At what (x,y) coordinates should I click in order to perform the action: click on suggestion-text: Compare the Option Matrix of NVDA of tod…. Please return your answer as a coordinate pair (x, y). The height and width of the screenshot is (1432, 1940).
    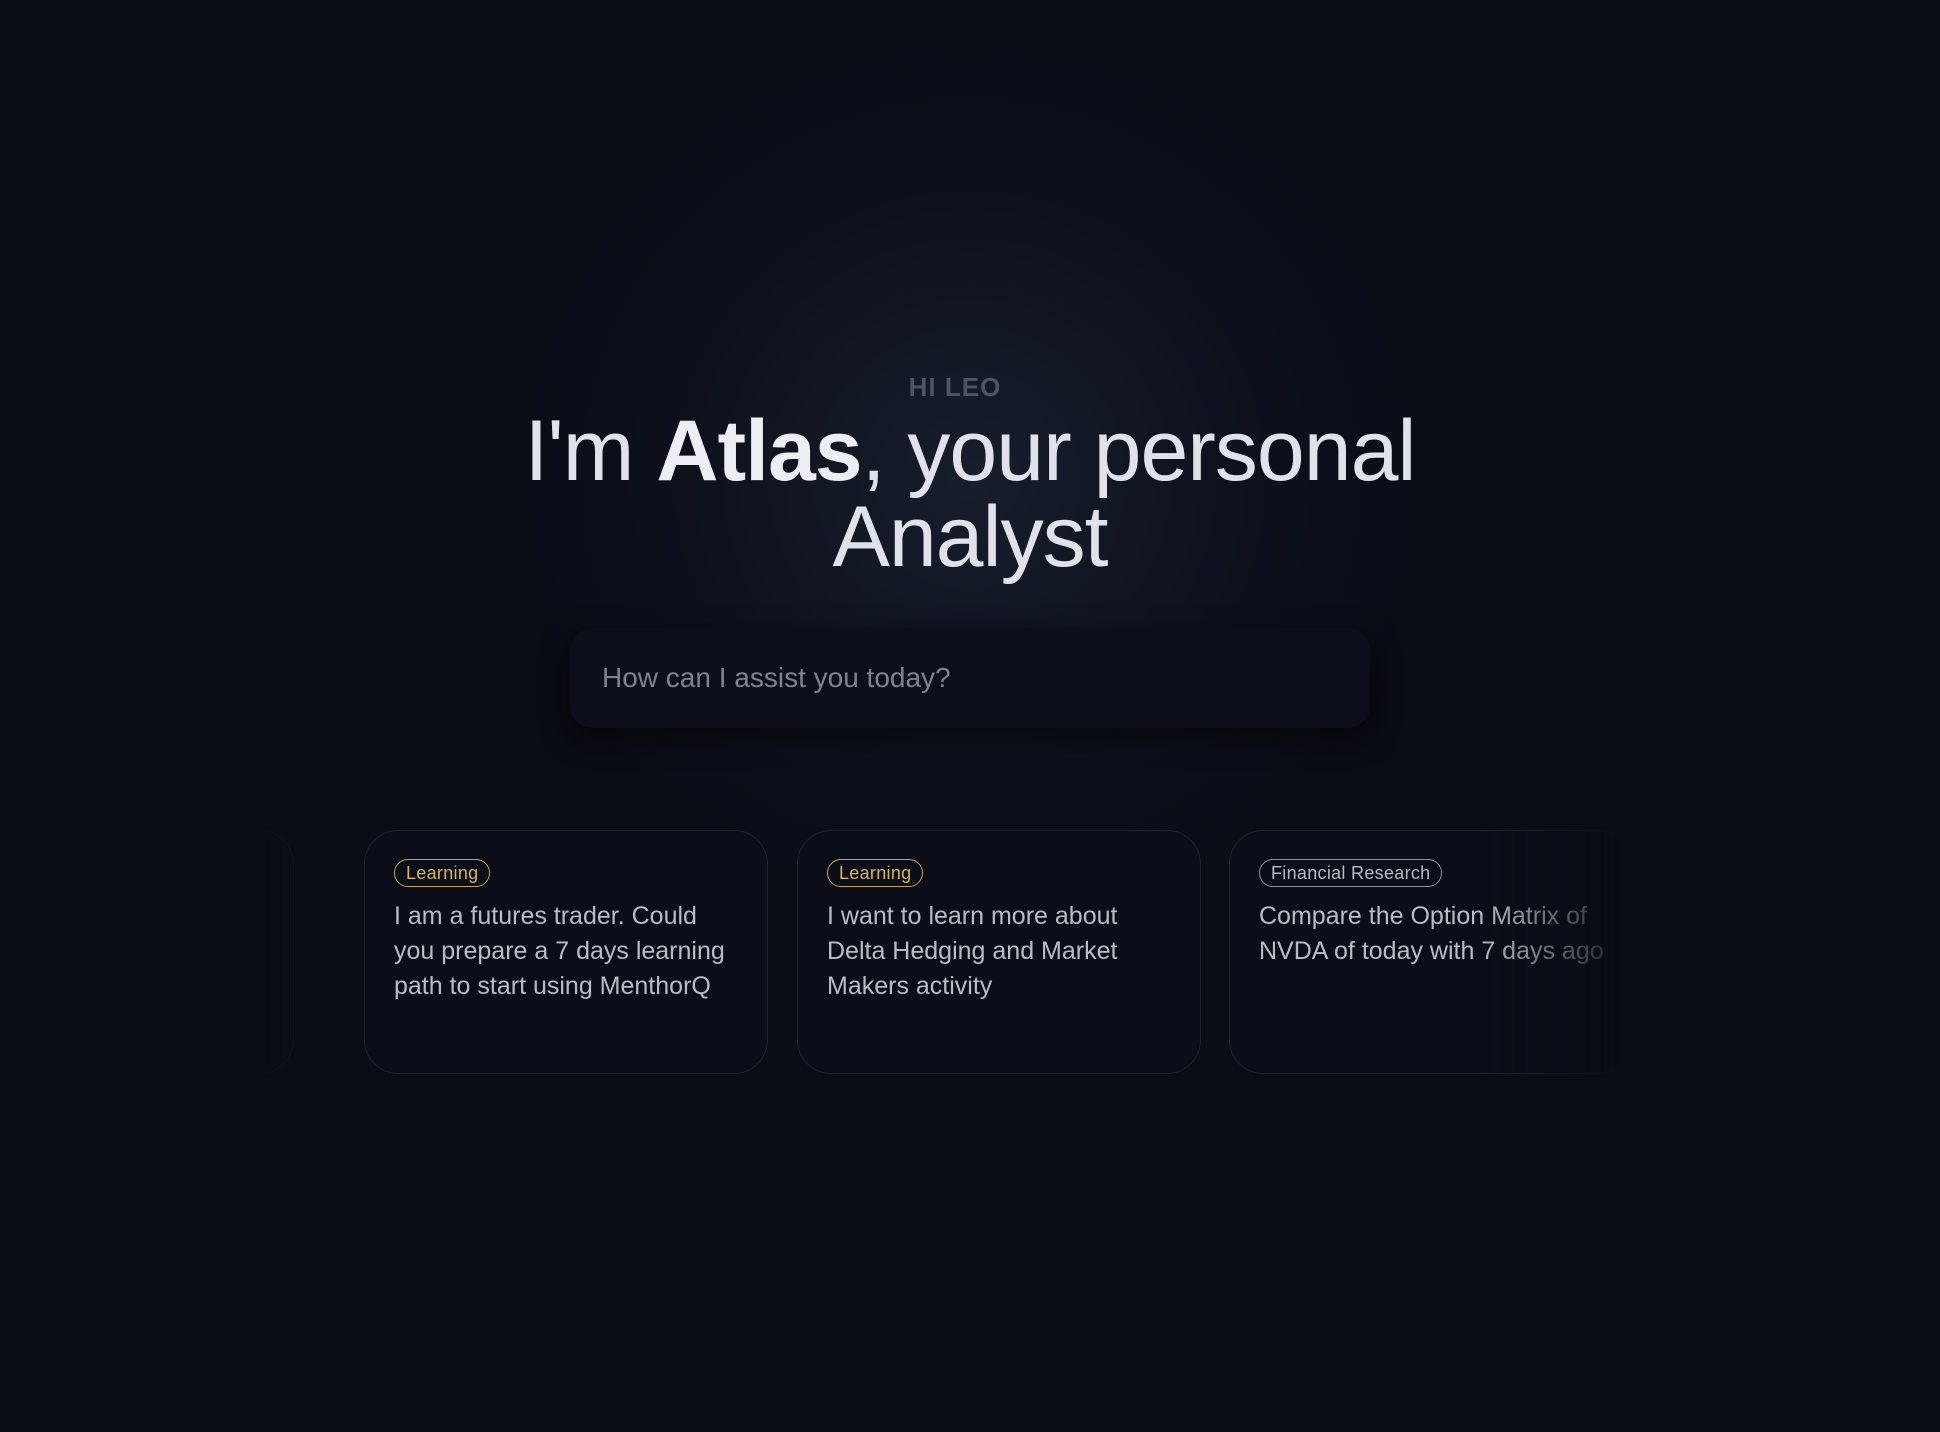
    Looking at the image, I should click on (1431, 933).